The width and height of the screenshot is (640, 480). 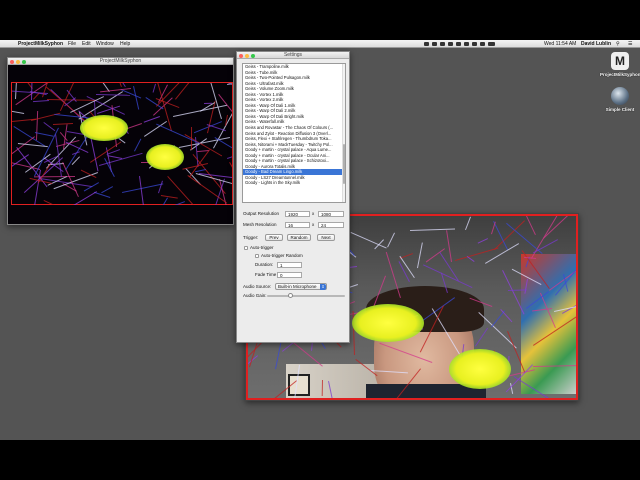 What do you see at coordinates (297, 214) in the screenshot?
I see `output-width-field: 1920` at bounding box center [297, 214].